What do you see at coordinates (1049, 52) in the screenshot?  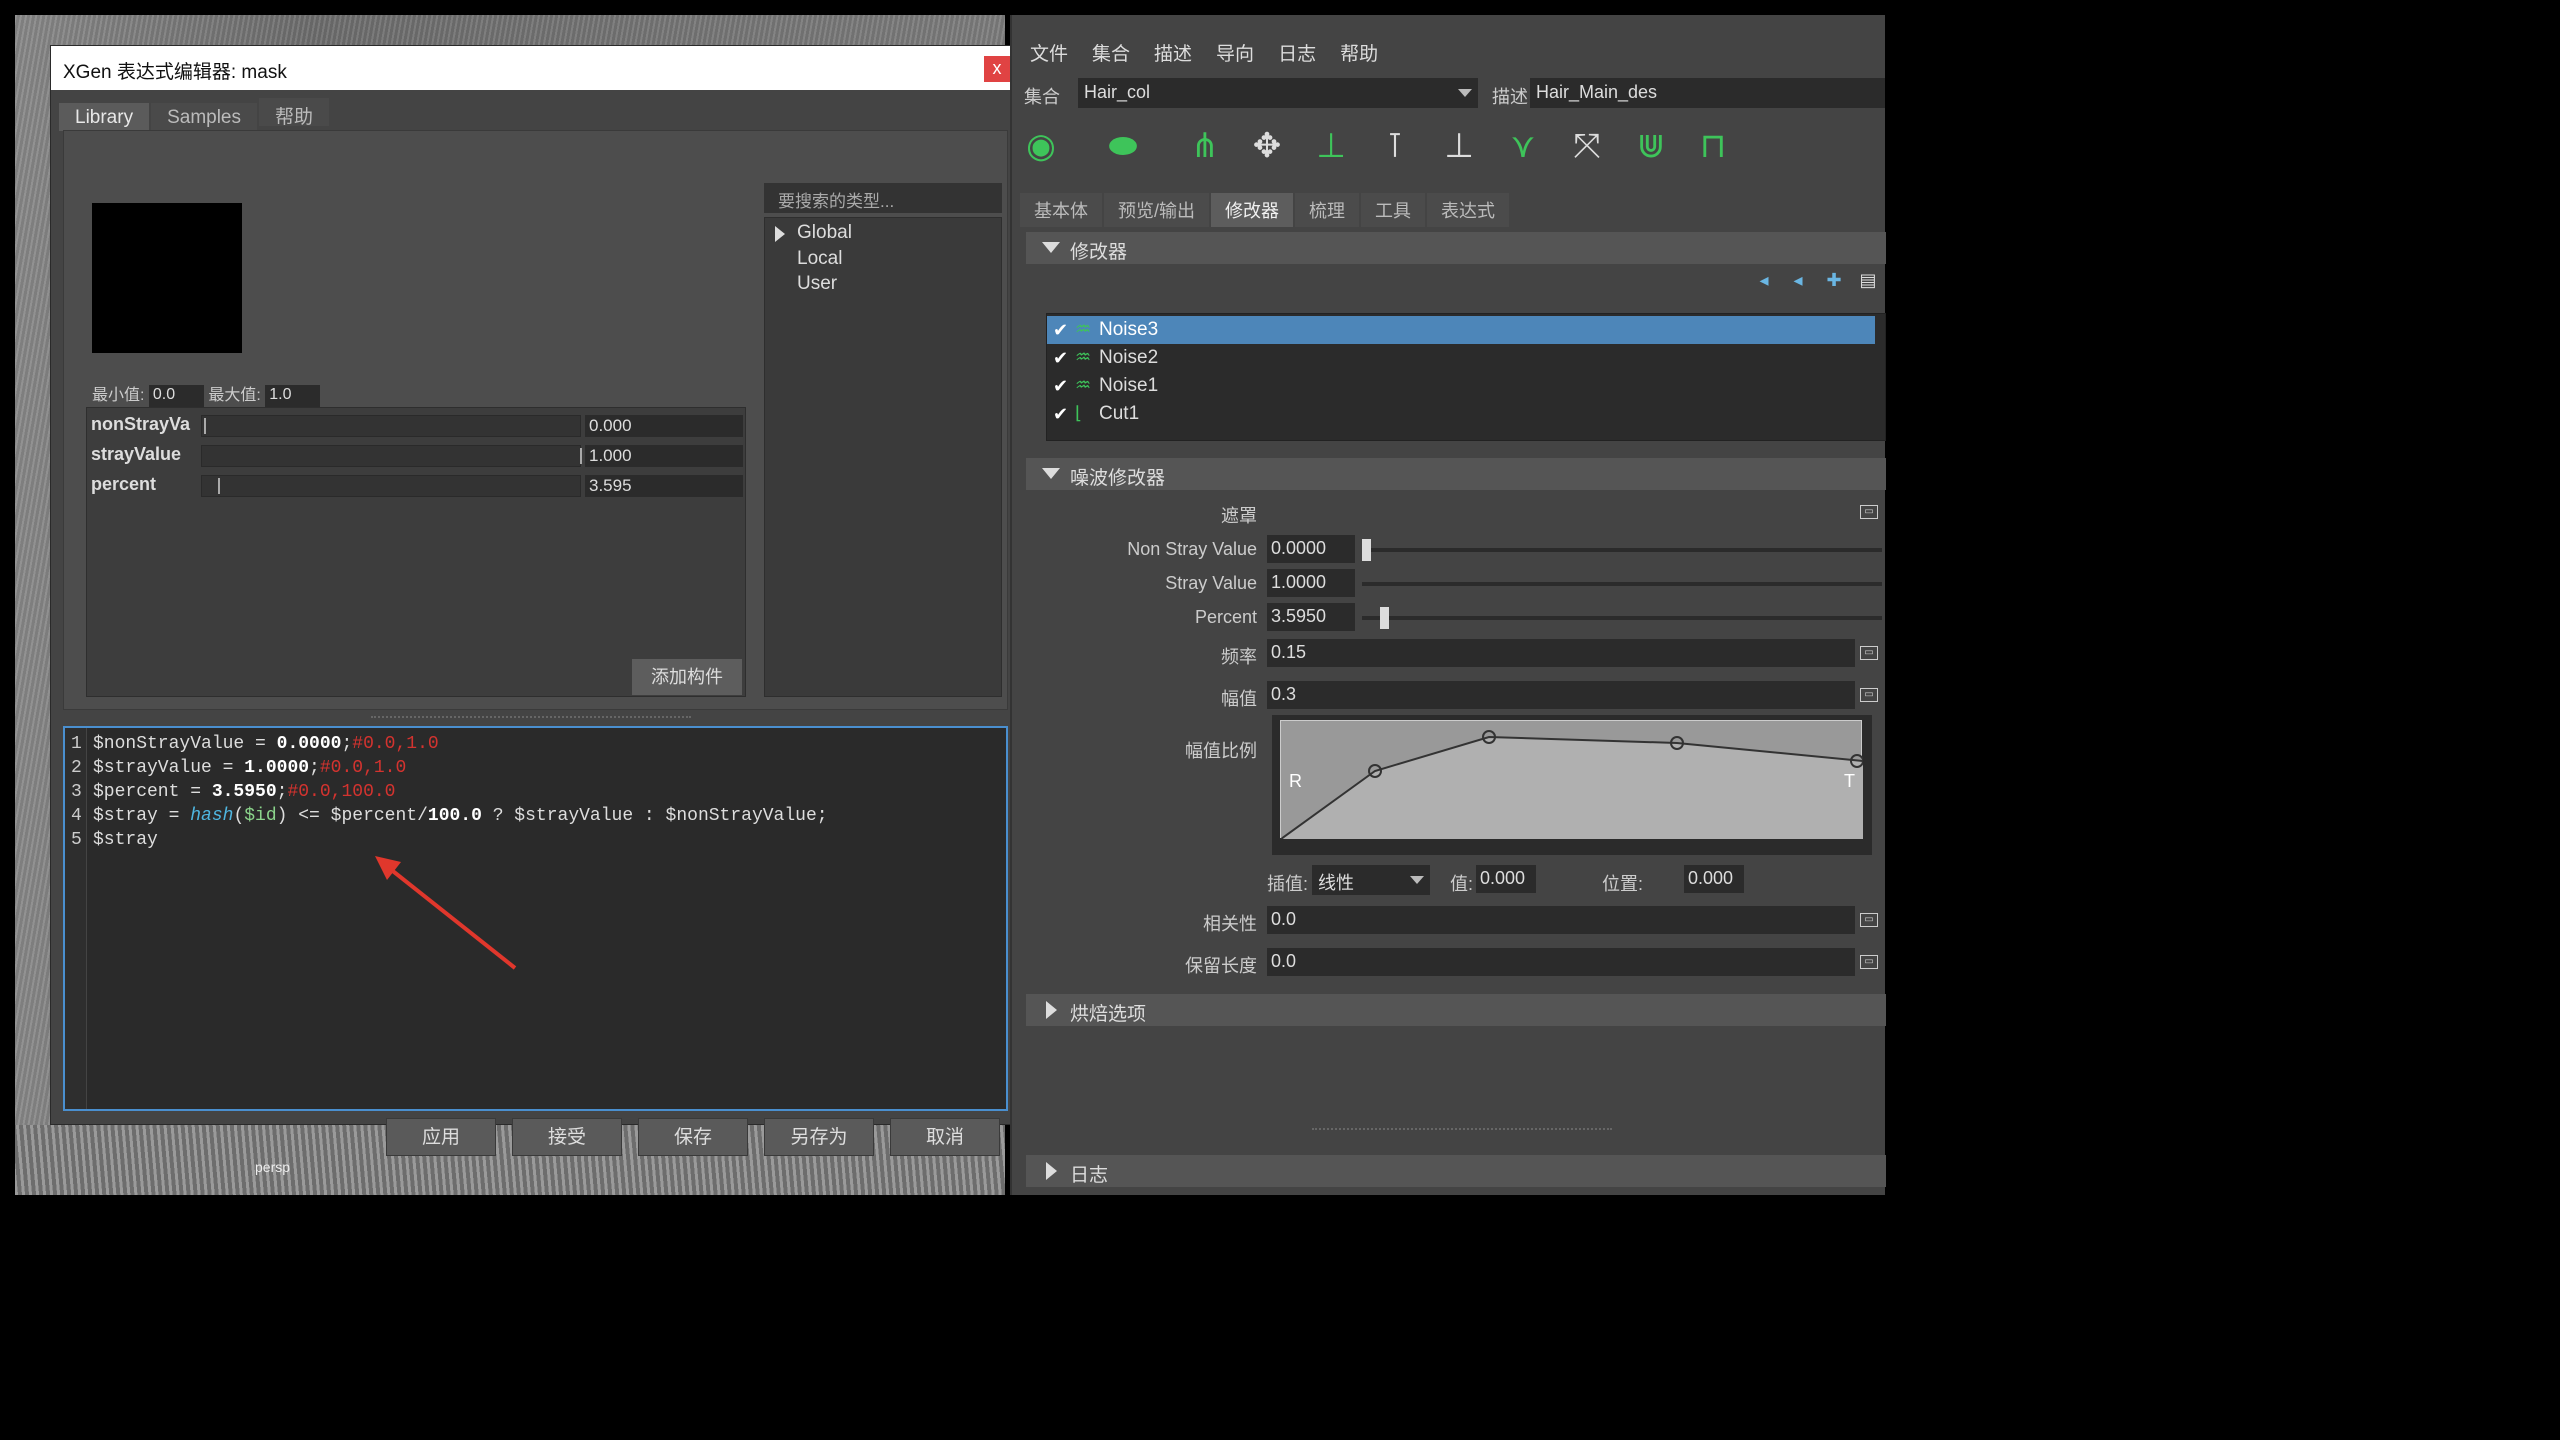 I see `menu-file: 文件` at bounding box center [1049, 52].